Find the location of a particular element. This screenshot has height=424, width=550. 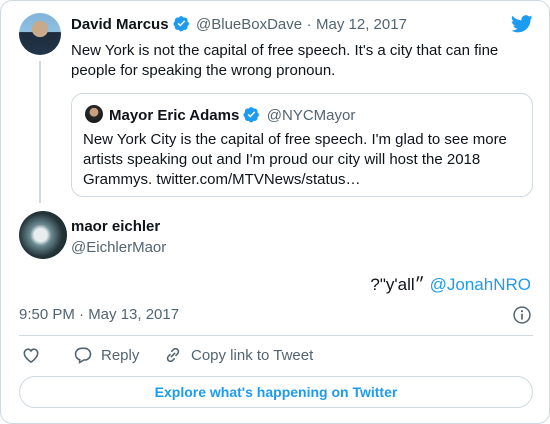

divider is located at coordinates (276, 335).